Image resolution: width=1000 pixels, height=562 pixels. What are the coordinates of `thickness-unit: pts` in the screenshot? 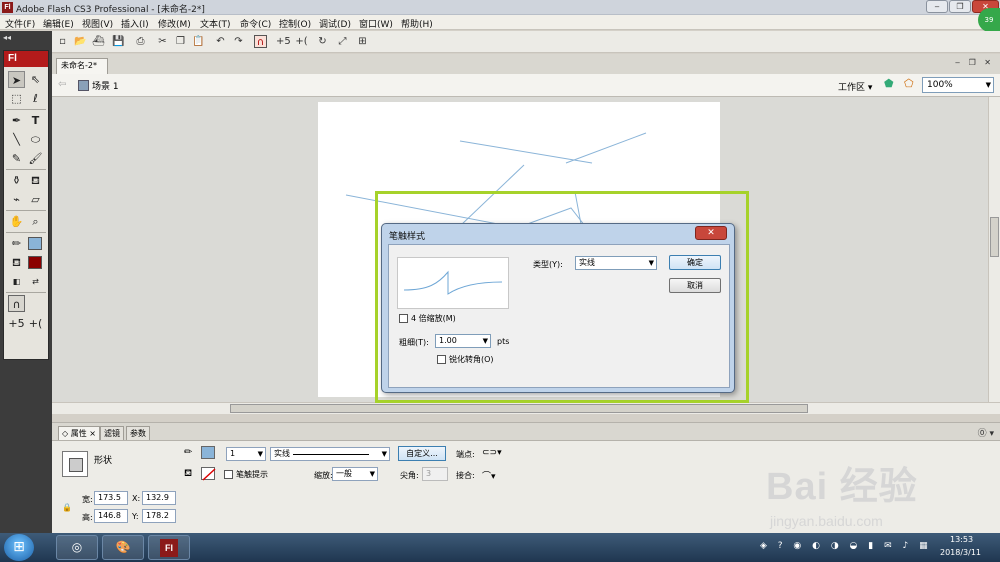 It's located at (503, 341).